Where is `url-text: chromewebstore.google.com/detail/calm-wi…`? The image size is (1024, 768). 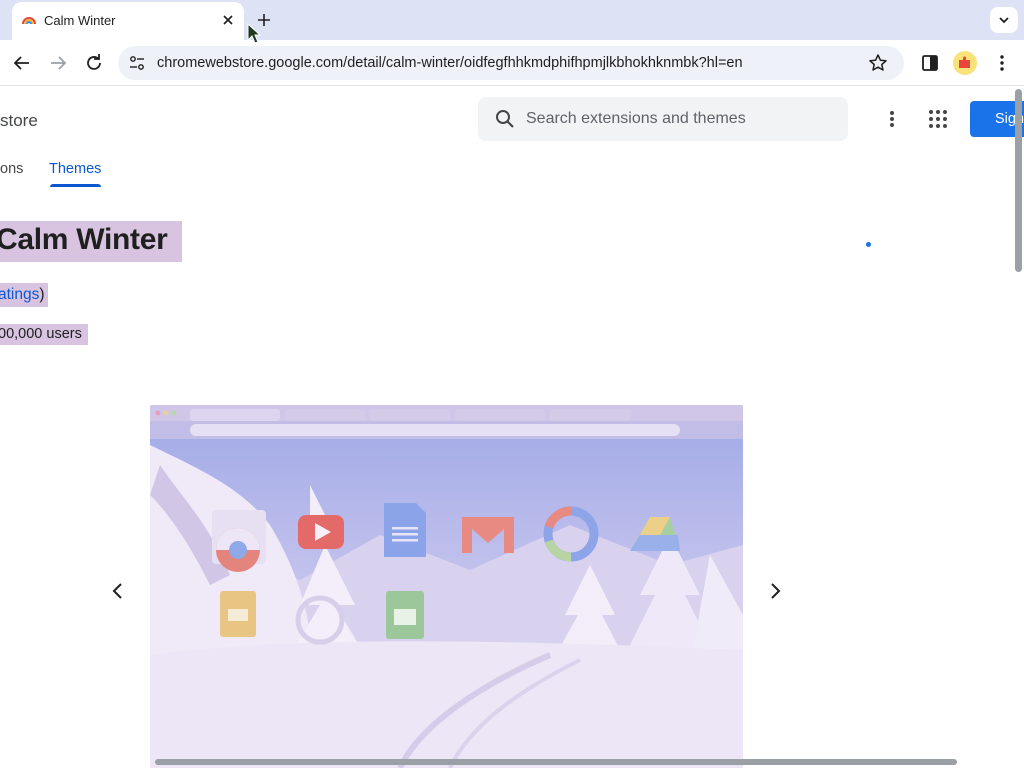 url-text: chromewebstore.google.com/detail/calm-wi… is located at coordinates (450, 63).